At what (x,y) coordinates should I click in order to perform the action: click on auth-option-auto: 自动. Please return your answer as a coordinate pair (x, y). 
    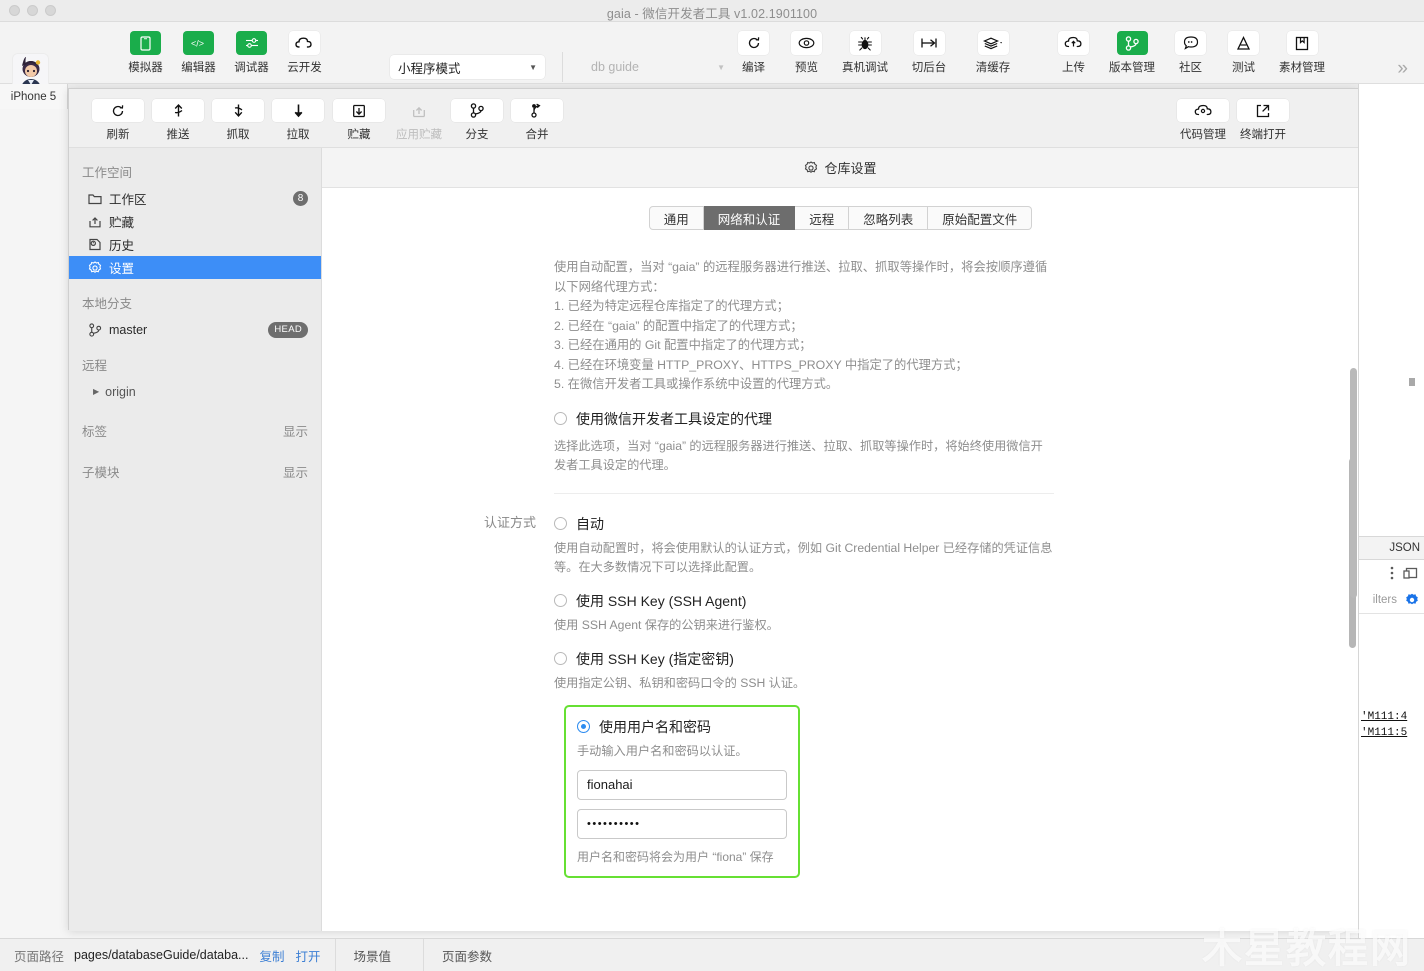
    Looking at the image, I should click on (804, 524).